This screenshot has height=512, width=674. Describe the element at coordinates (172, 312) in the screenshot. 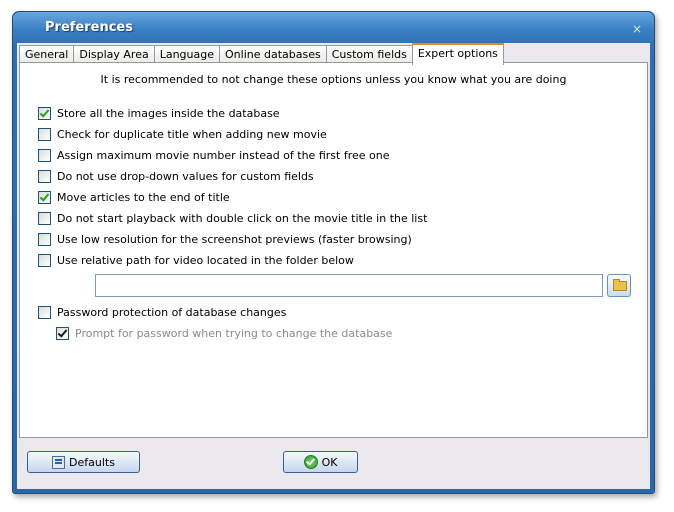

I see `option-label: Password protection of database changes` at that location.